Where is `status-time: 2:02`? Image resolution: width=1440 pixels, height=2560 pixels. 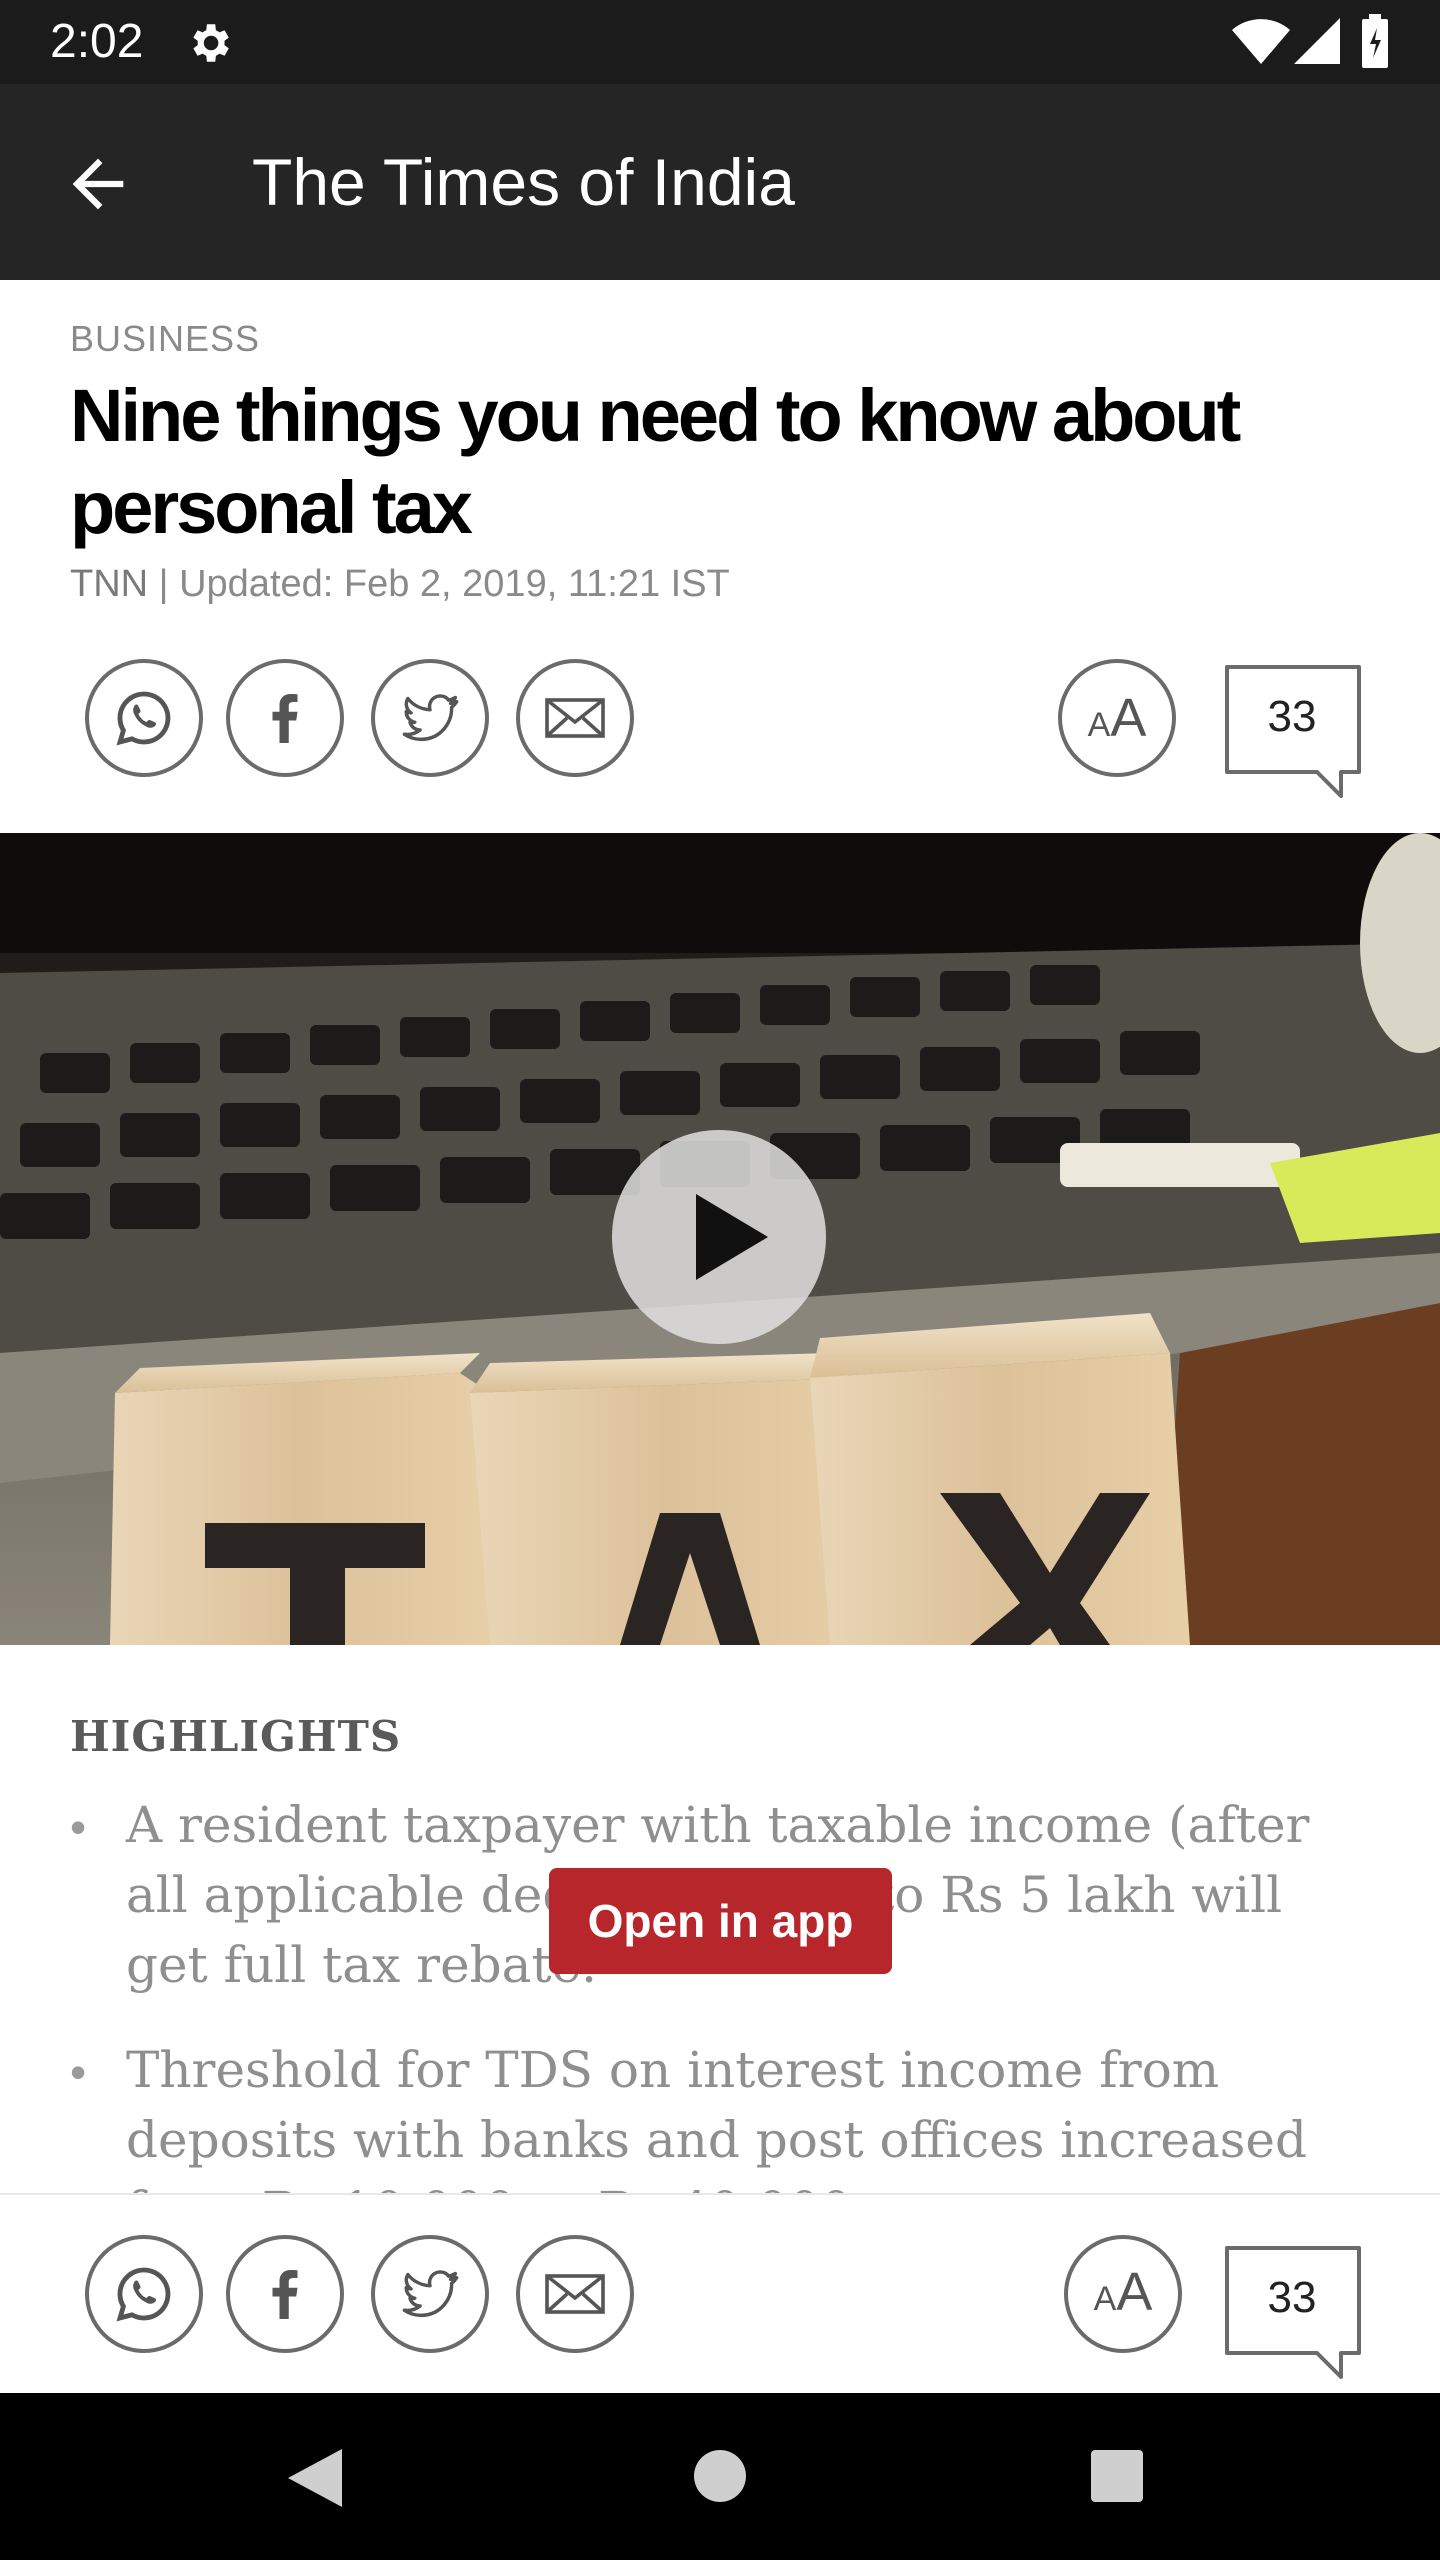 status-time: 2:02 is located at coordinates (97, 41).